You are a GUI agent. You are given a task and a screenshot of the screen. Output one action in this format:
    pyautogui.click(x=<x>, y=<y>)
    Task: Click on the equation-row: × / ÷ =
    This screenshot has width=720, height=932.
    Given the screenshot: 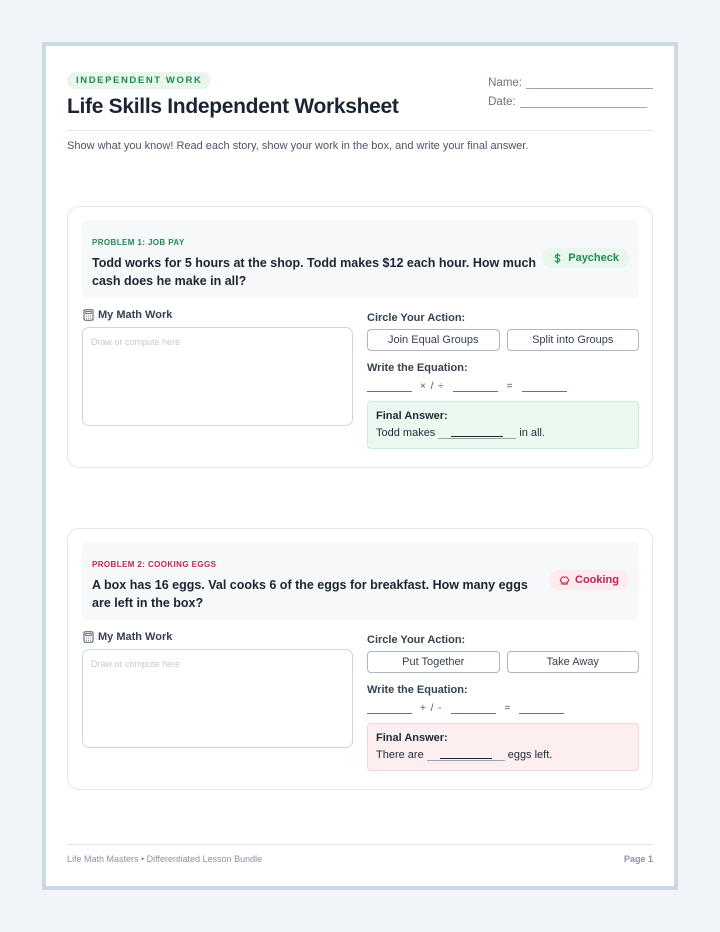 What is the action you would take?
    pyautogui.click(x=503, y=385)
    